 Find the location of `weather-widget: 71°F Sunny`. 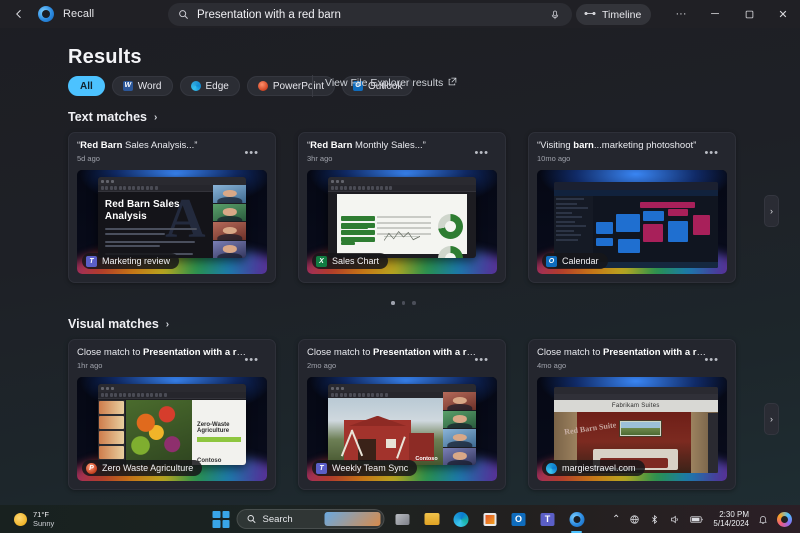

weather-widget: 71°F Sunny is located at coordinates (34, 519).